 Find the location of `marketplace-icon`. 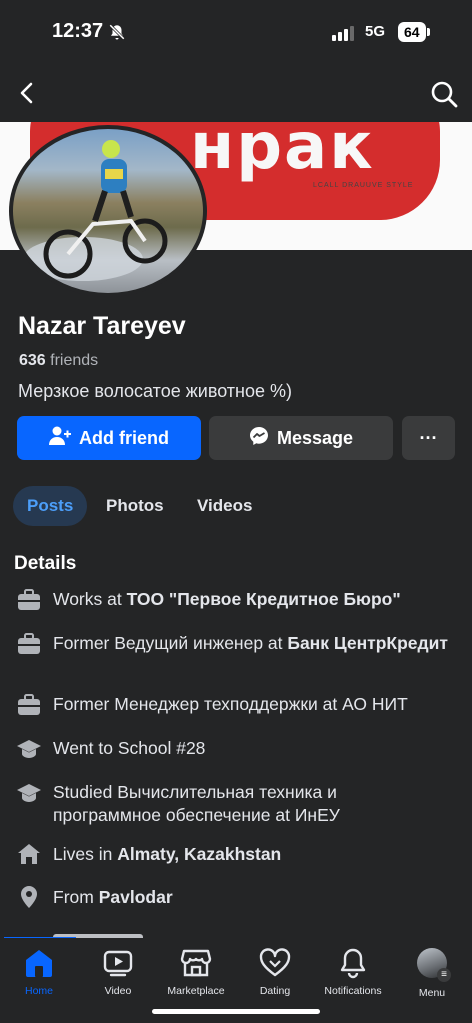

marketplace-icon is located at coordinates (196, 963).